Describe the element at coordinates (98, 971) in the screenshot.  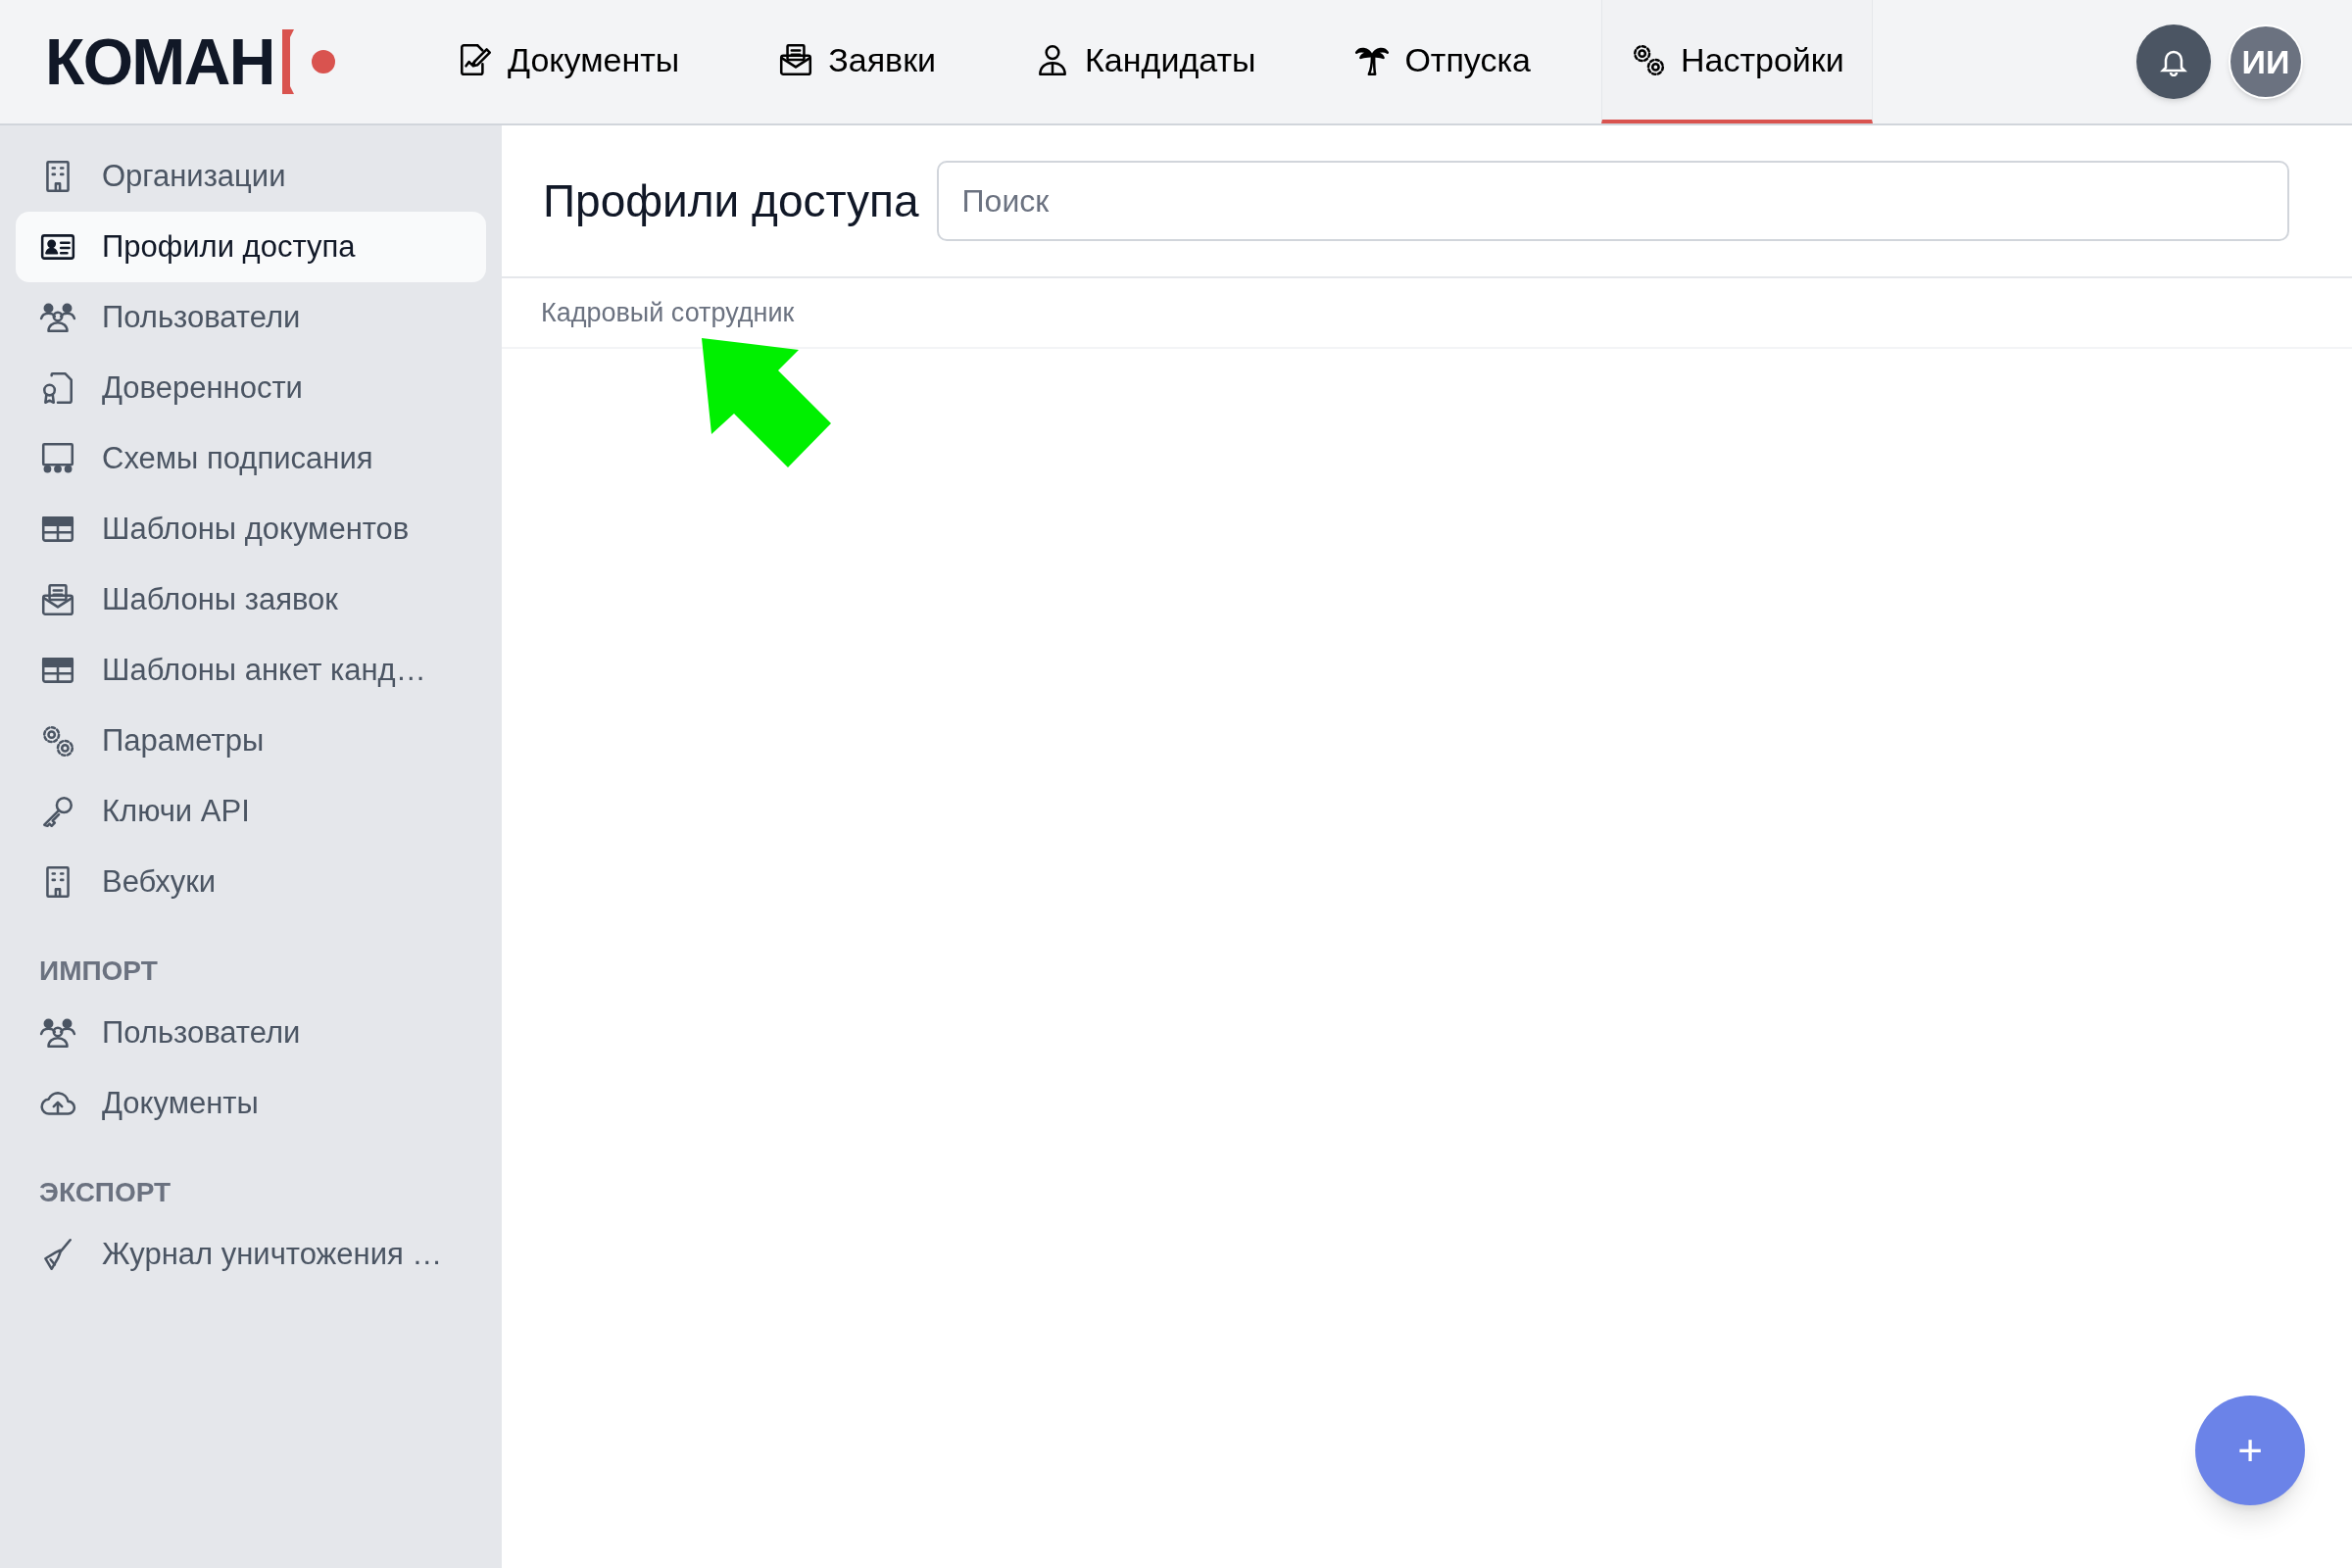
I see `section-heading: ИМПОРТ` at that location.